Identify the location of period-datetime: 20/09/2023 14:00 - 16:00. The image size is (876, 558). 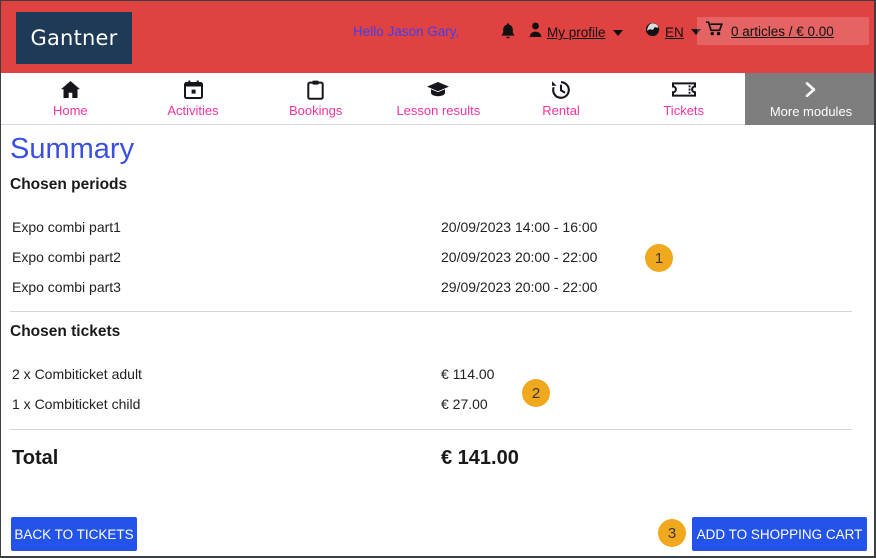
(519, 227).